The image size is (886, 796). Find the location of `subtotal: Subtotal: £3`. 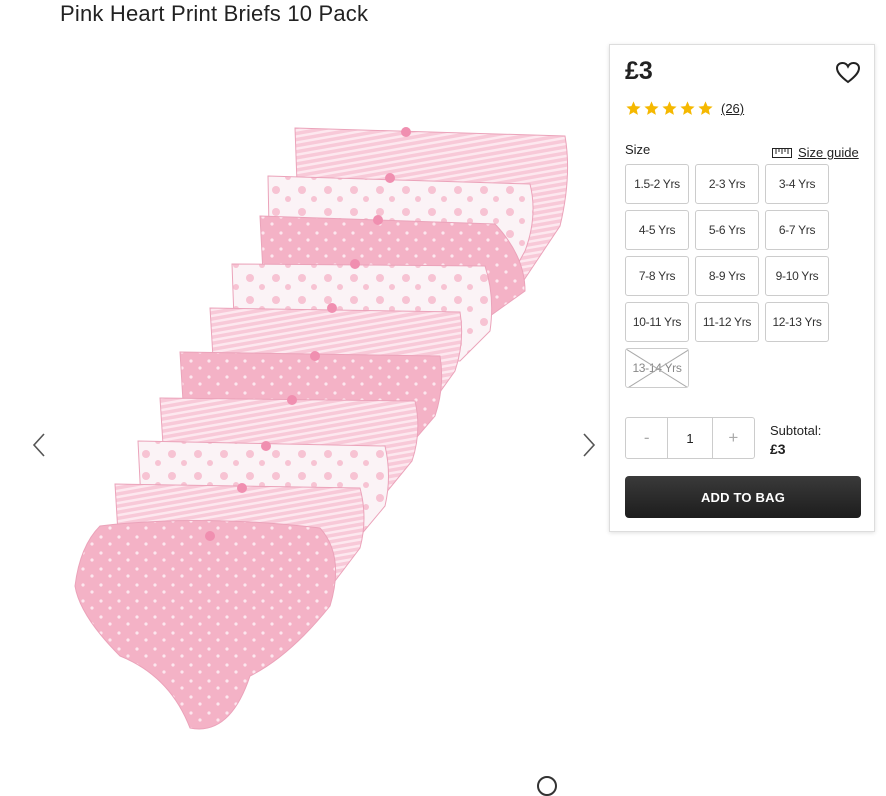

subtotal: Subtotal: £3 is located at coordinates (795, 440).